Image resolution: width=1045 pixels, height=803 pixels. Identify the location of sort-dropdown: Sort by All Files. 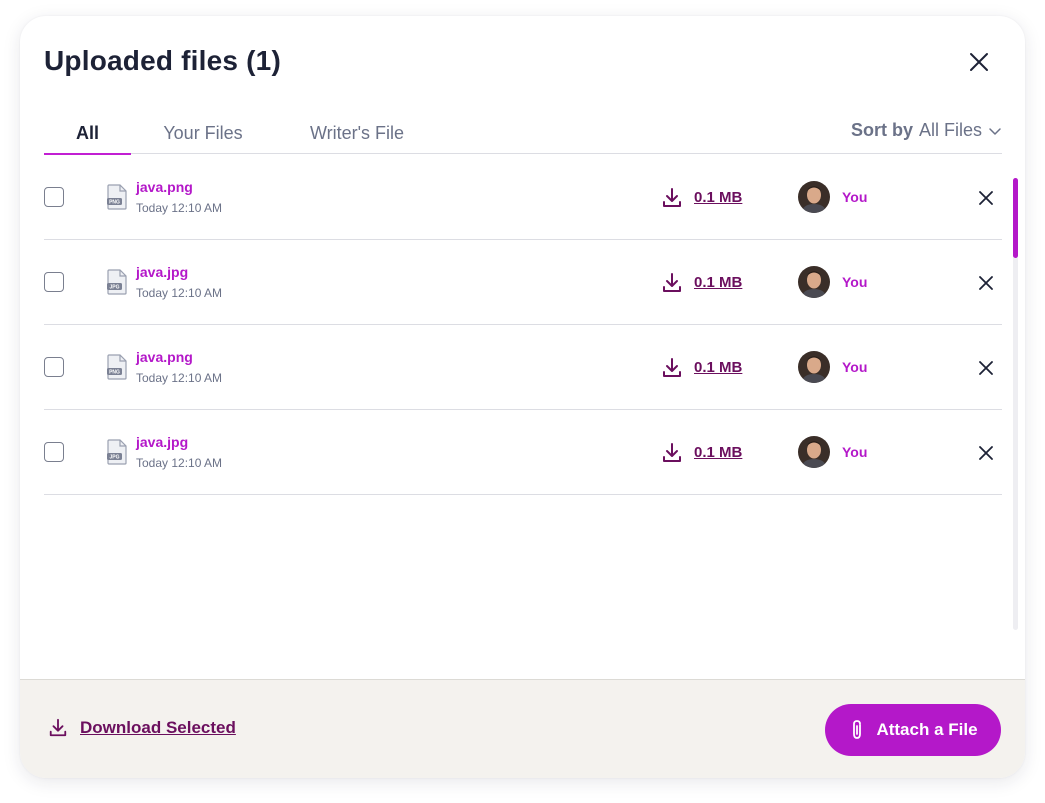
(926, 130).